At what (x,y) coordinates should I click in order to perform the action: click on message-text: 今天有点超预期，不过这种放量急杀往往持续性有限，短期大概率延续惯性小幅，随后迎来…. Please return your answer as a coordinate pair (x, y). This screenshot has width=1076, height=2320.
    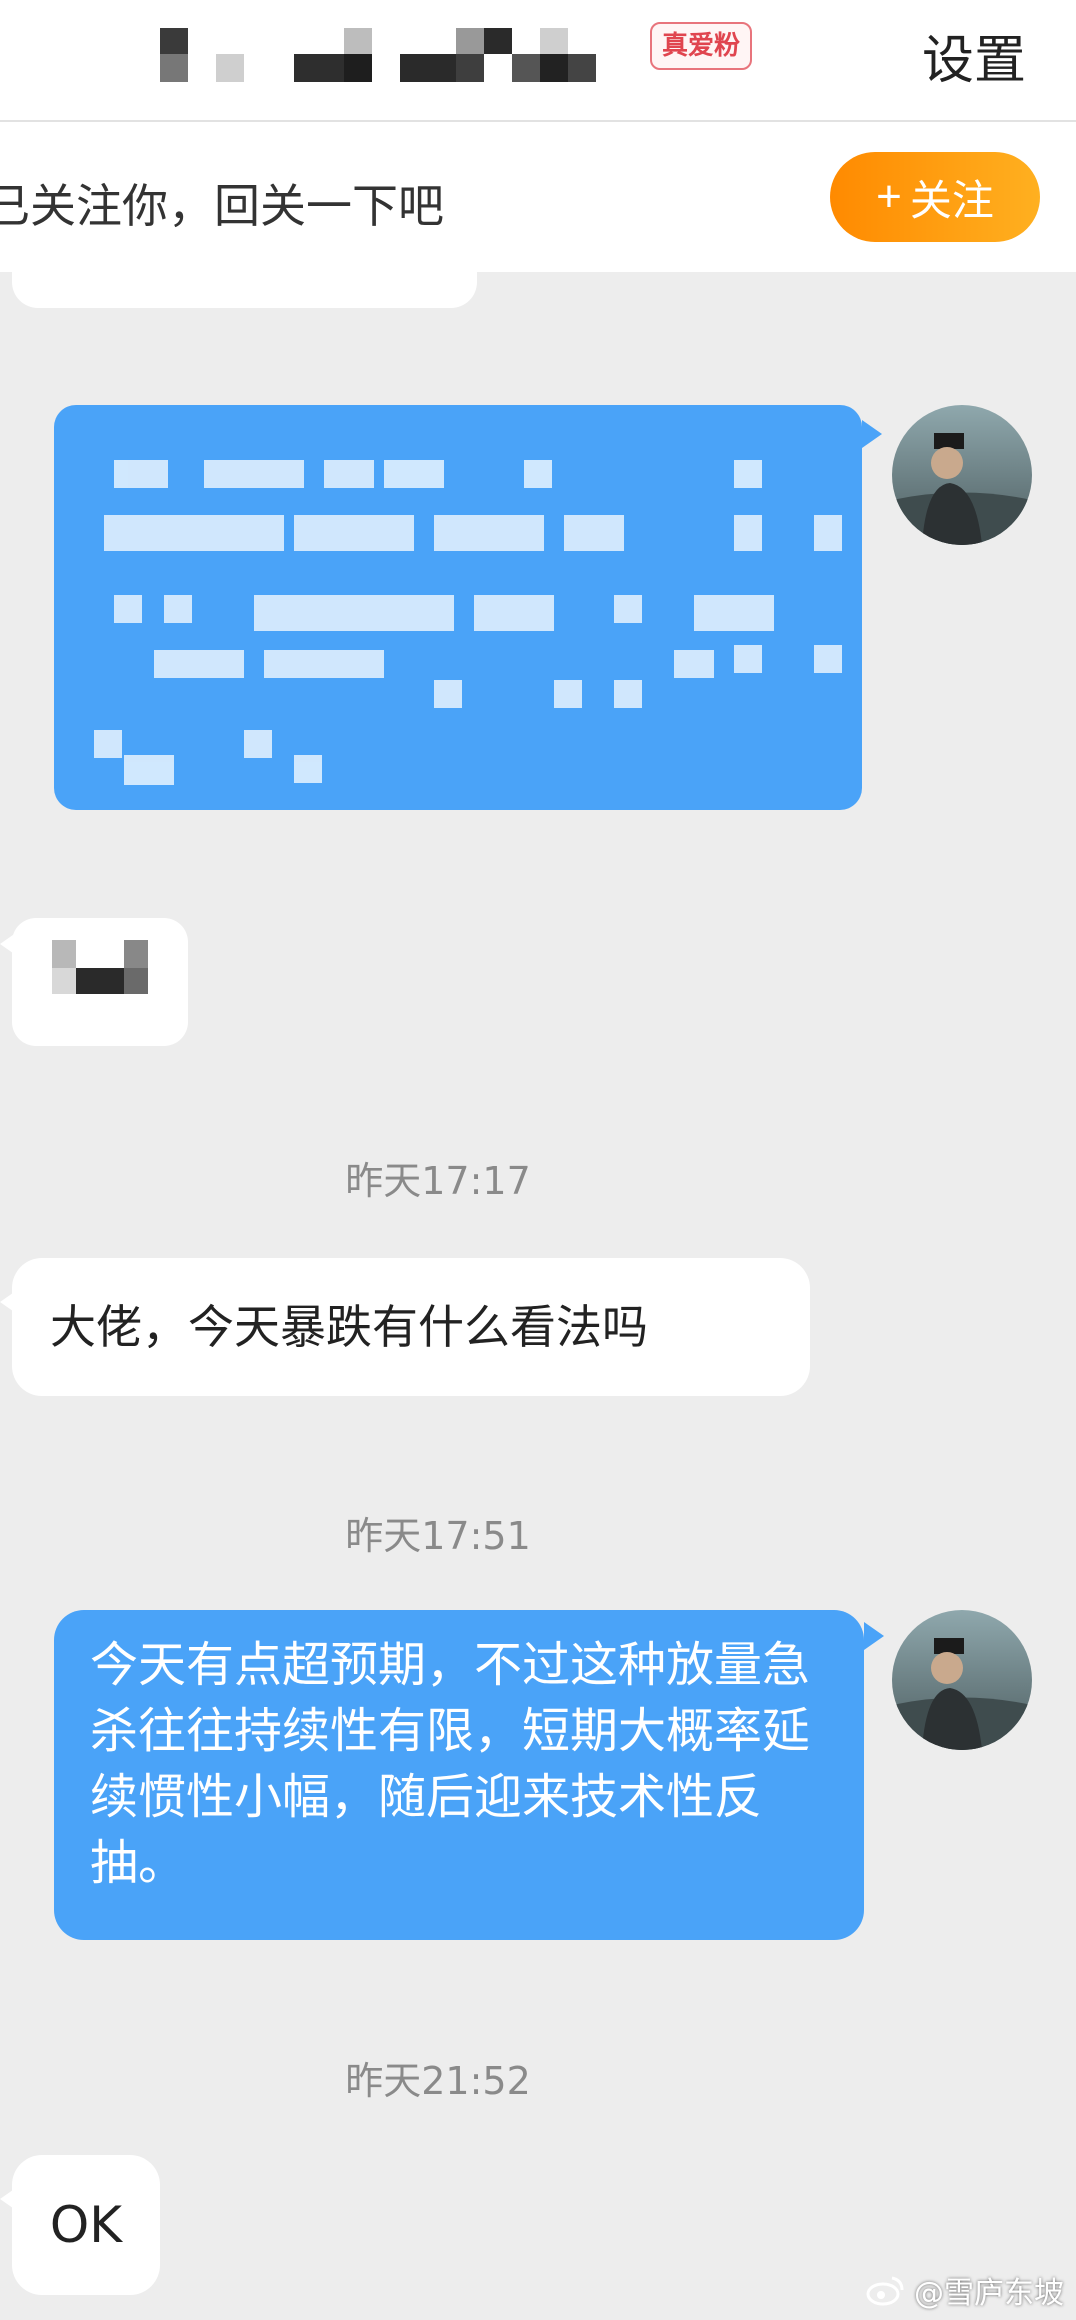
    Looking at the image, I should click on (450, 1764).